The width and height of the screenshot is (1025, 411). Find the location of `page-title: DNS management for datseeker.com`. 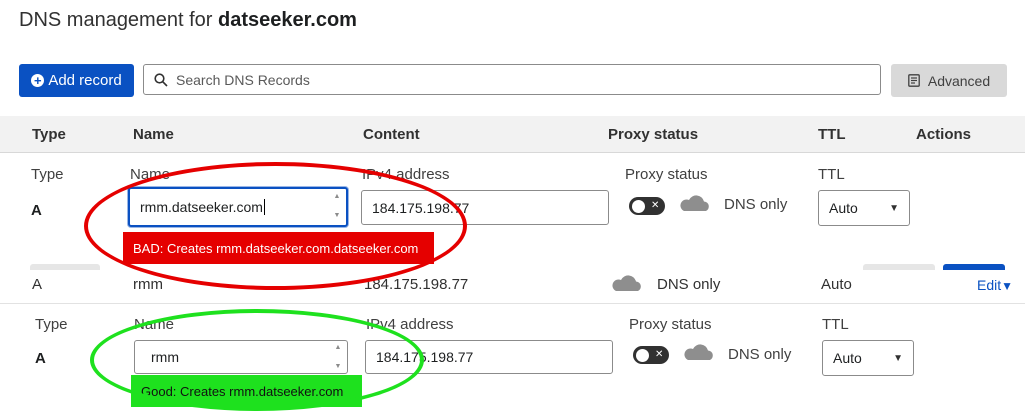

page-title: DNS management for datseeker.com is located at coordinates (188, 20).